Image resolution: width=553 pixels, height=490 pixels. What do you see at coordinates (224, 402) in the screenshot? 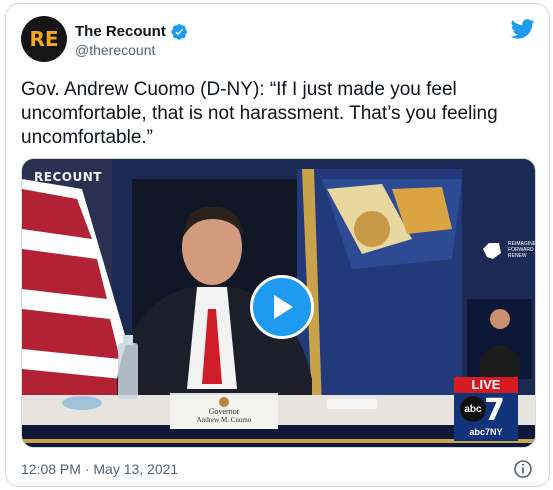
I see `seal-icon` at bounding box center [224, 402].